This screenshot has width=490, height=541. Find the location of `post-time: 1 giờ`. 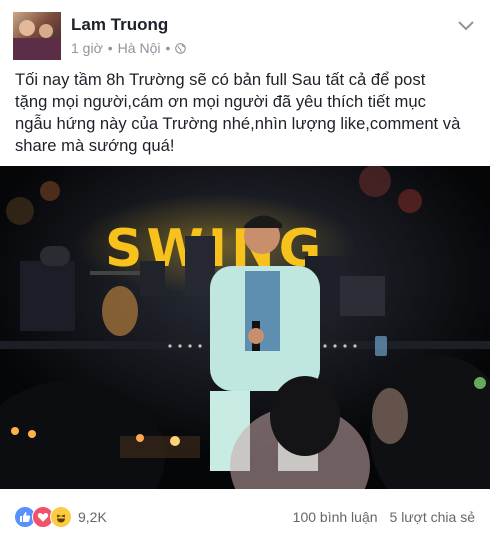

post-time: 1 giờ is located at coordinates (87, 48).